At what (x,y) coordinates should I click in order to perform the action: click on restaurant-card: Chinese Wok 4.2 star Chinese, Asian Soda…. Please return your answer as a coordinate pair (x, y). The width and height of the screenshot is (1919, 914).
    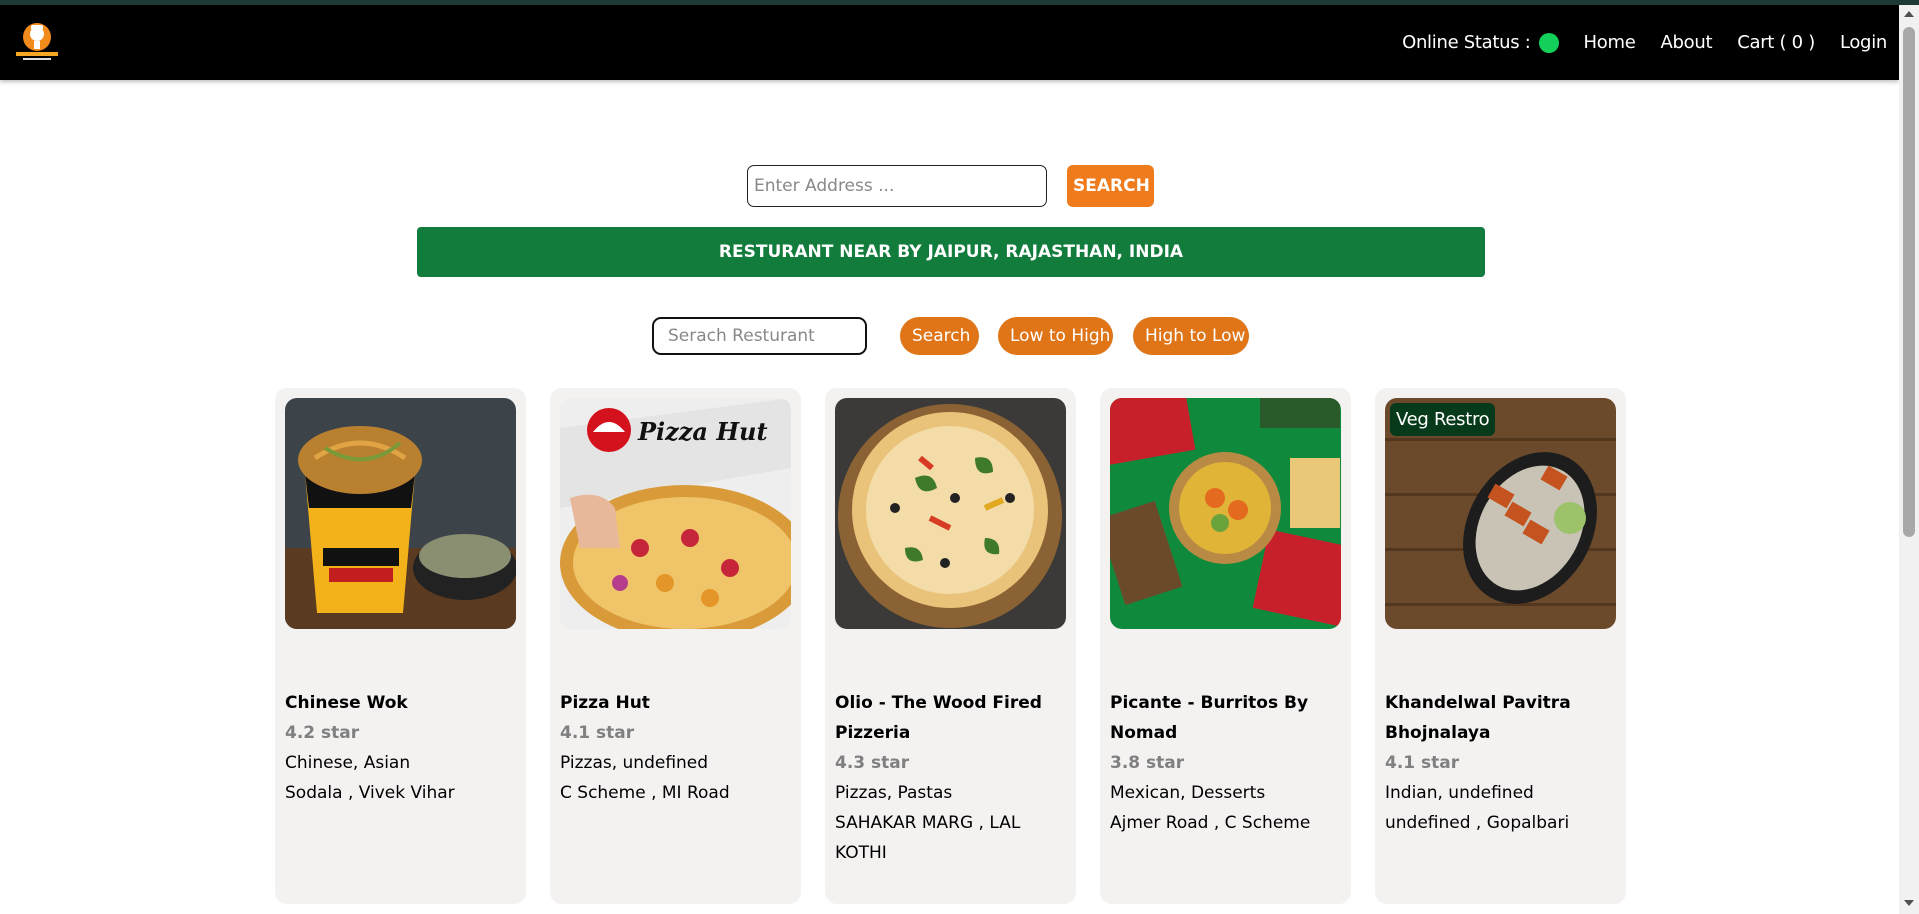
    Looking at the image, I should click on (400, 646).